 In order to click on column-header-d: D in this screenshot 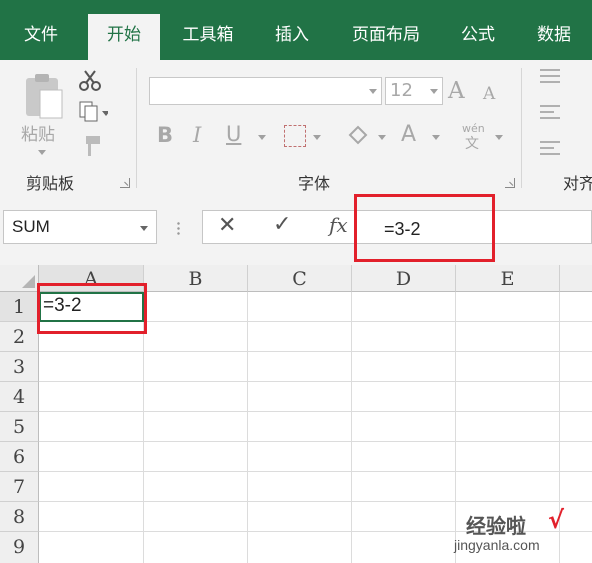, I will do `click(404, 278)`.